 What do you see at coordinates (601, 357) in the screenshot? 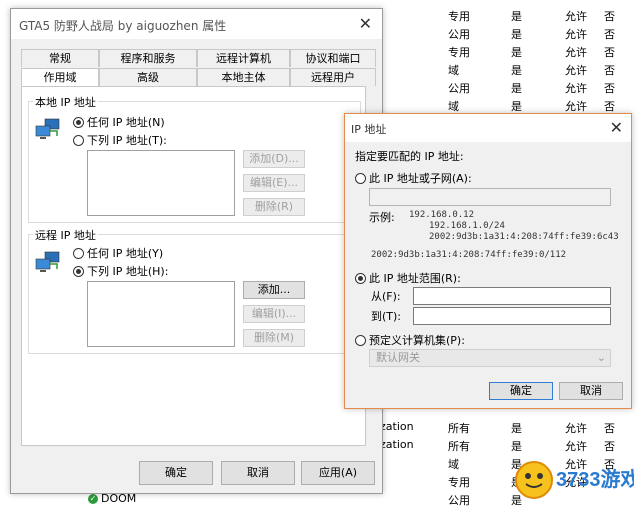
I see `chevron-down-icon: ⌄` at bounding box center [601, 357].